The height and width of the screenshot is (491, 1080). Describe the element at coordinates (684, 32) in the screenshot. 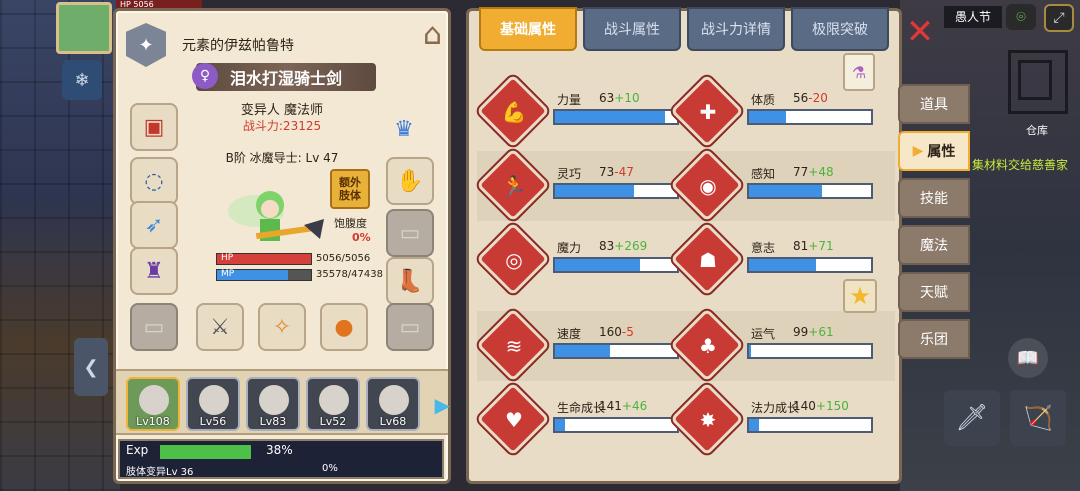

I see `attribute-tabs: 基础属性 战斗属性 战斗力详情 极限突破` at that location.